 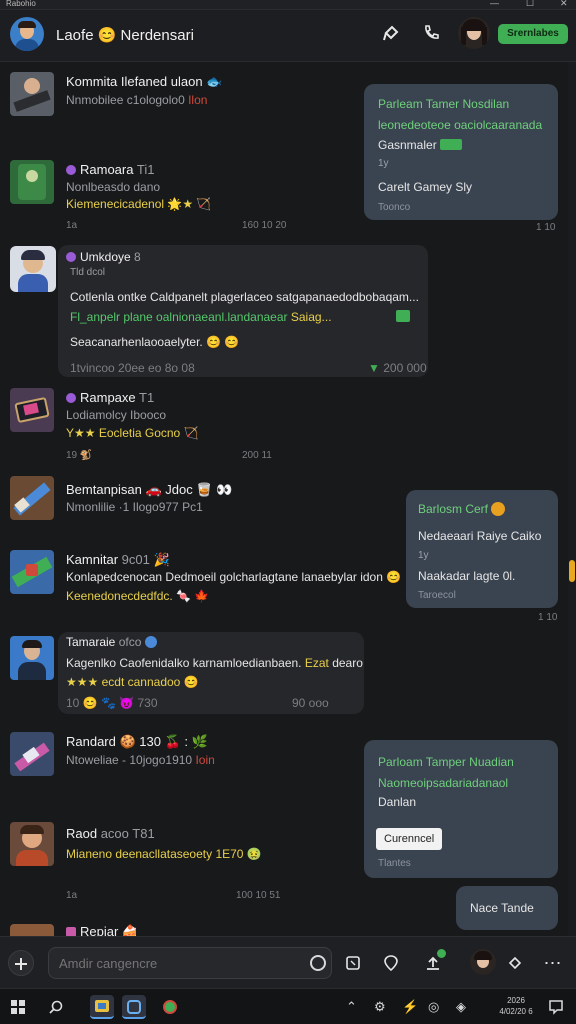 I want to click on my-avatar, so click(x=27, y=34).